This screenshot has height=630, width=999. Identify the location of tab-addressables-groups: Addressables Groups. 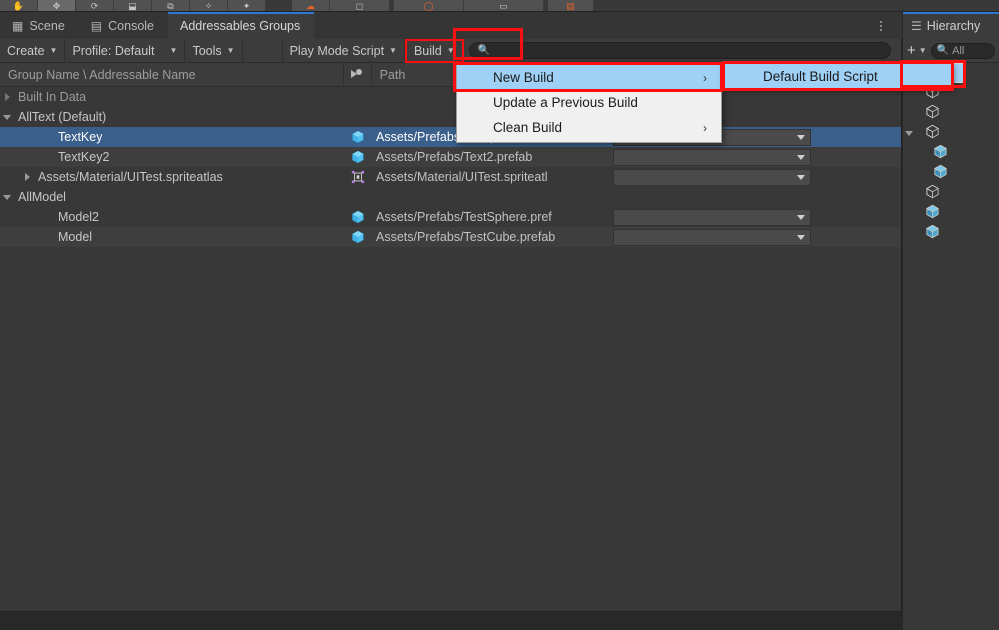
(241, 25).